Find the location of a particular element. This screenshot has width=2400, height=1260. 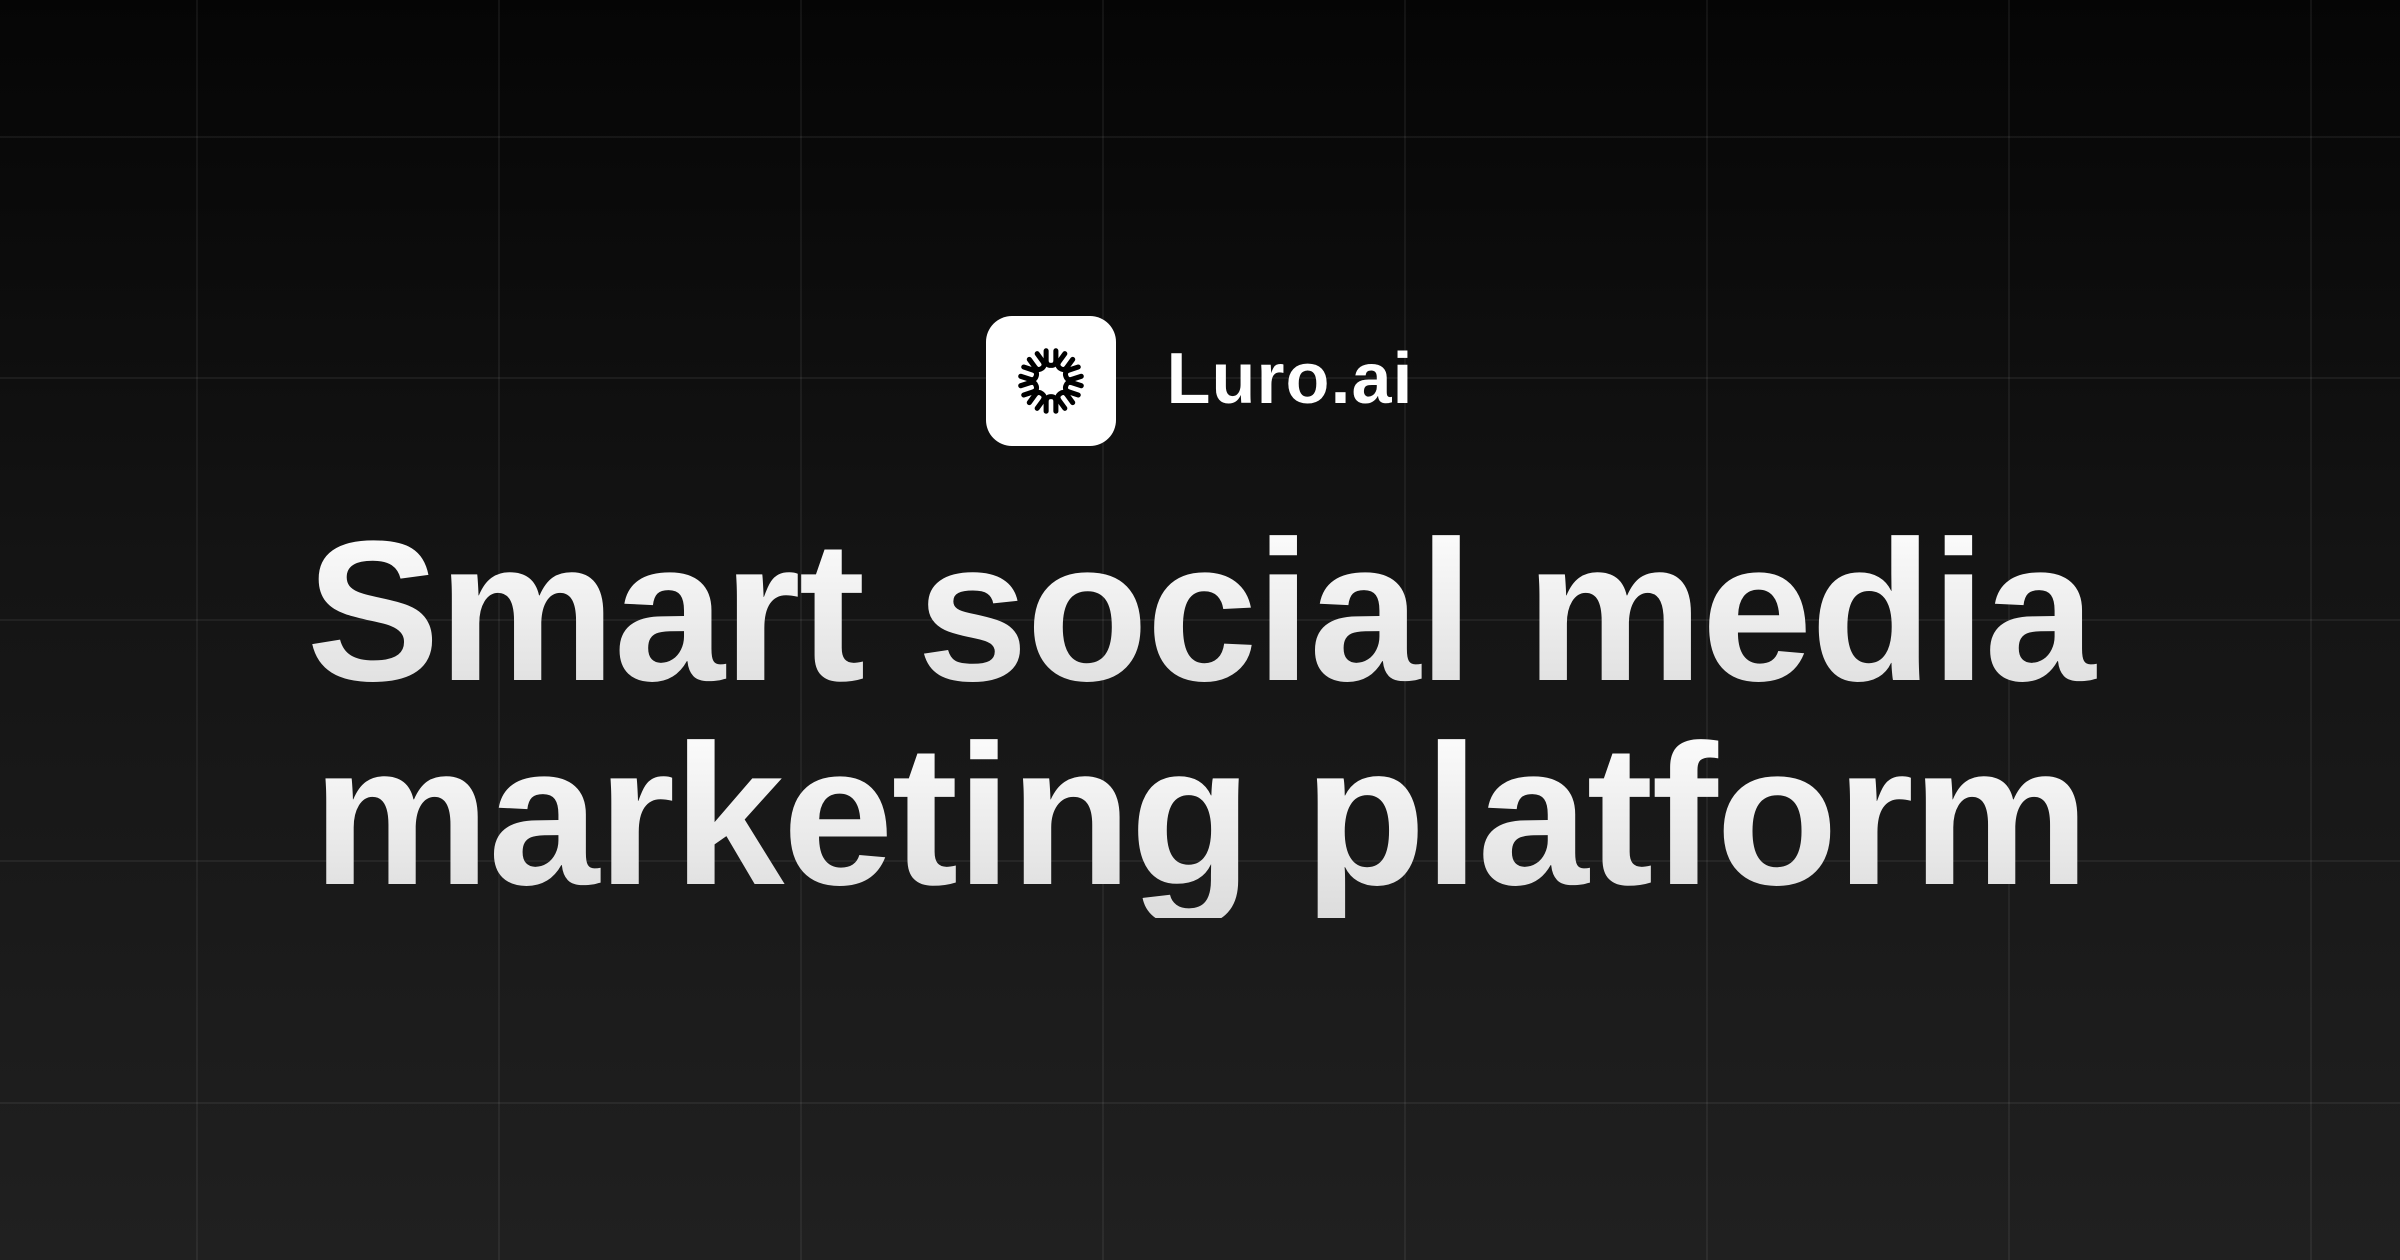

brand-lockup-inner: Luro.ai is located at coordinates (1199, 381).